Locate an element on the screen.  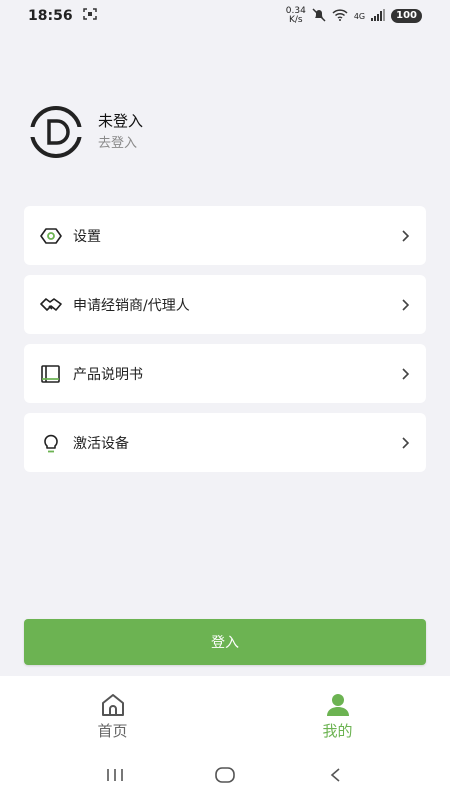
status-left: 18:56 is located at coordinates (62, 16).